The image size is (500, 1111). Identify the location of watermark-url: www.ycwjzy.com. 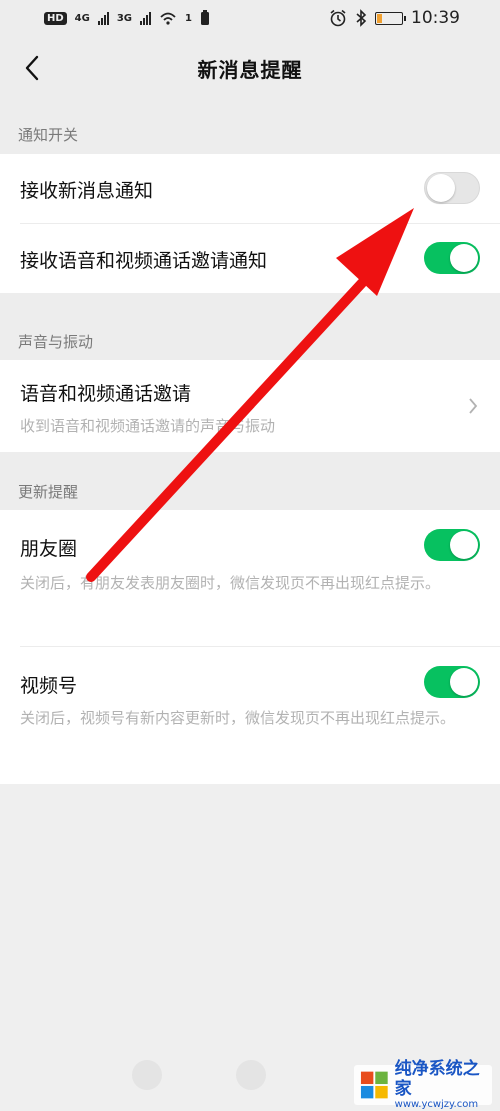
(436, 1104).